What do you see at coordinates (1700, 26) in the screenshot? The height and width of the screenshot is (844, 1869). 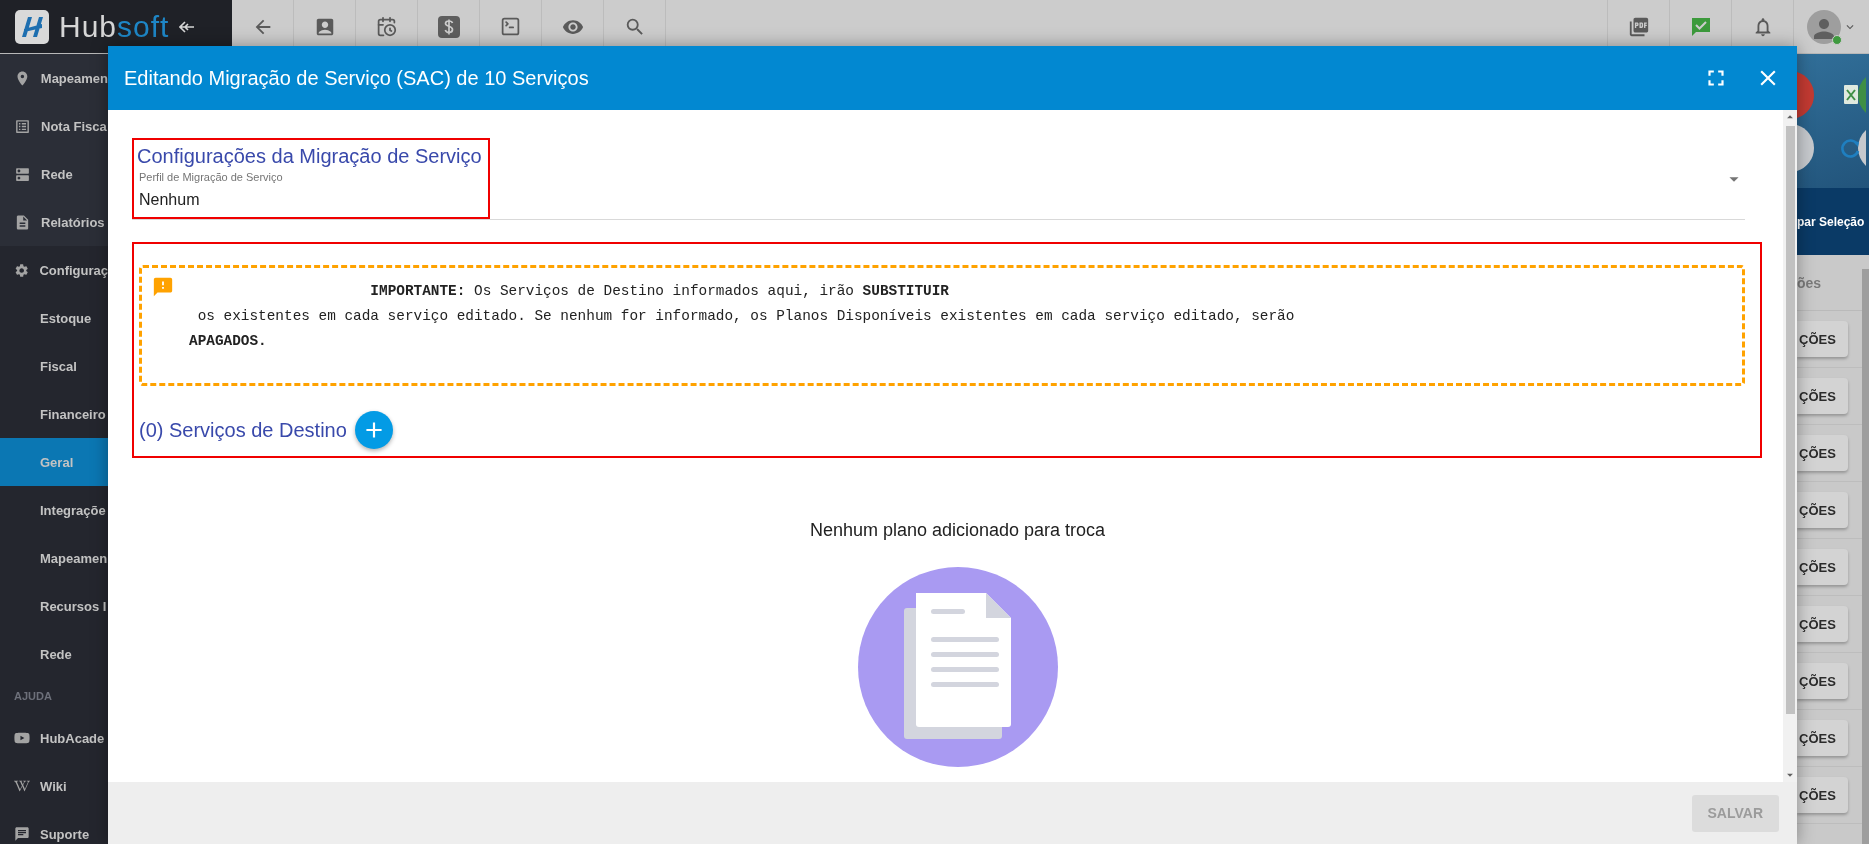 I see `chat-check-icon` at bounding box center [1700, 26].